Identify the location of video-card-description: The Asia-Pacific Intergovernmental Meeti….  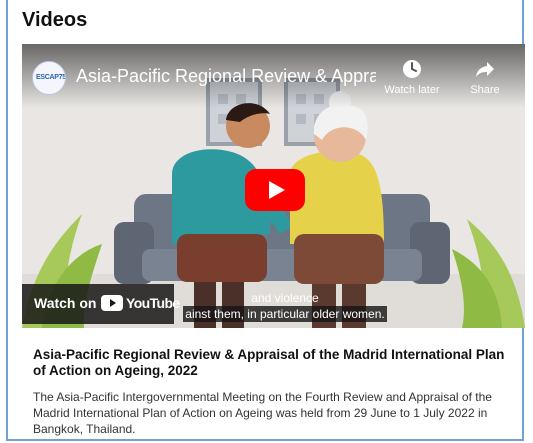
(262, 413).